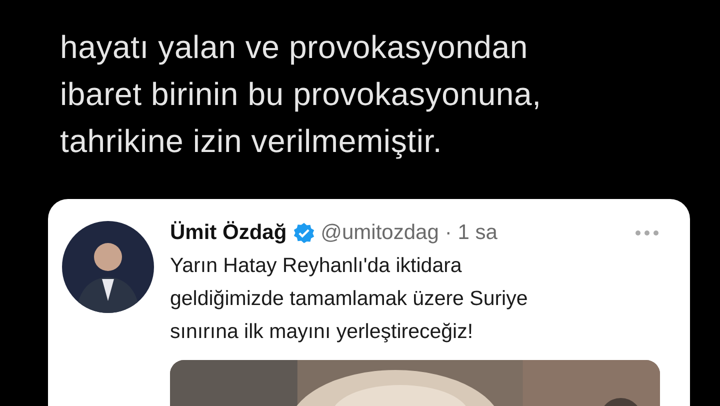  Describe the element at coordinates (228, 233) in the screenshot. I see `author-name: Ümit Özdağ` at that location.